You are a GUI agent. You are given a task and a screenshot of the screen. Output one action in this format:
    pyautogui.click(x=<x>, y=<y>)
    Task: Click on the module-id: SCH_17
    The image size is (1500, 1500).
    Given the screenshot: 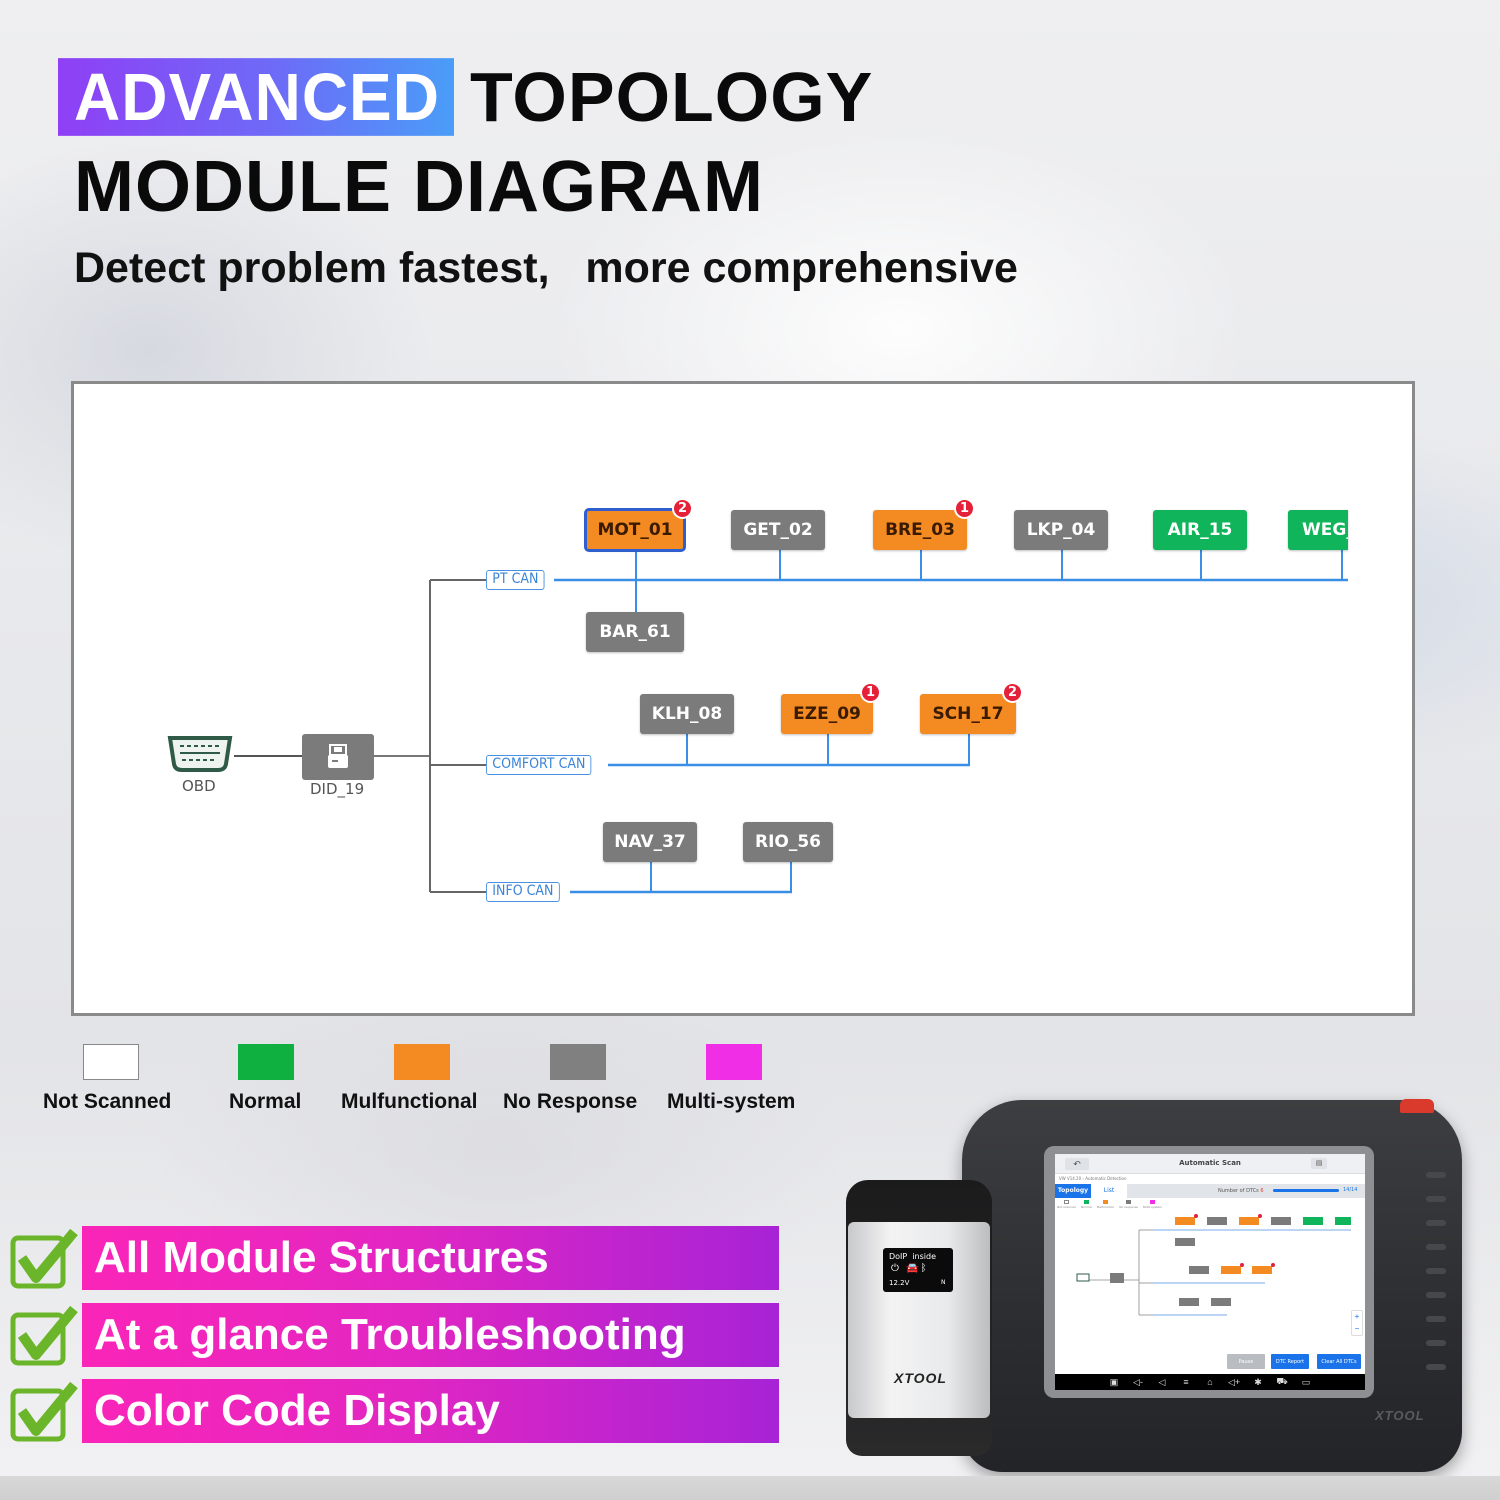 What is the action you would take?
    pyautogui.click(x=968, y=714)
    